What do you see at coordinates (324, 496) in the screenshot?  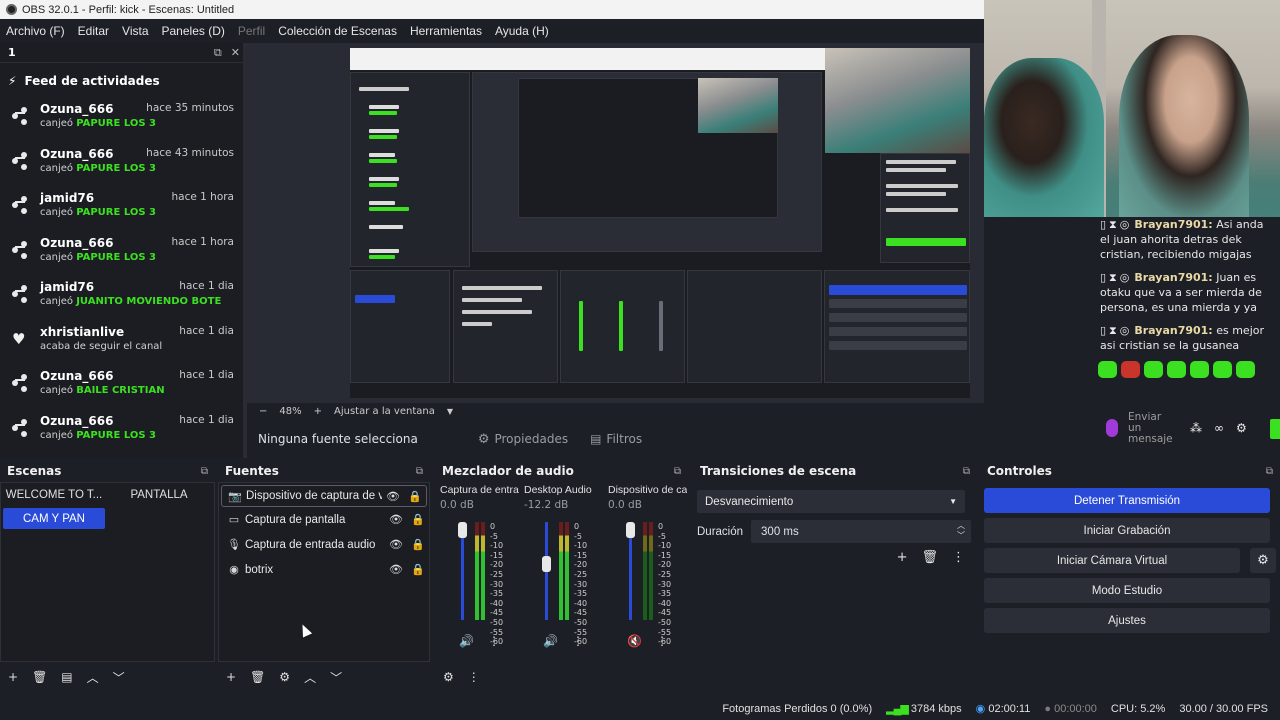 I see `source-item: 📷 Dispositivo de captura de v 👁 🔒` at bounding box center [324, 496].